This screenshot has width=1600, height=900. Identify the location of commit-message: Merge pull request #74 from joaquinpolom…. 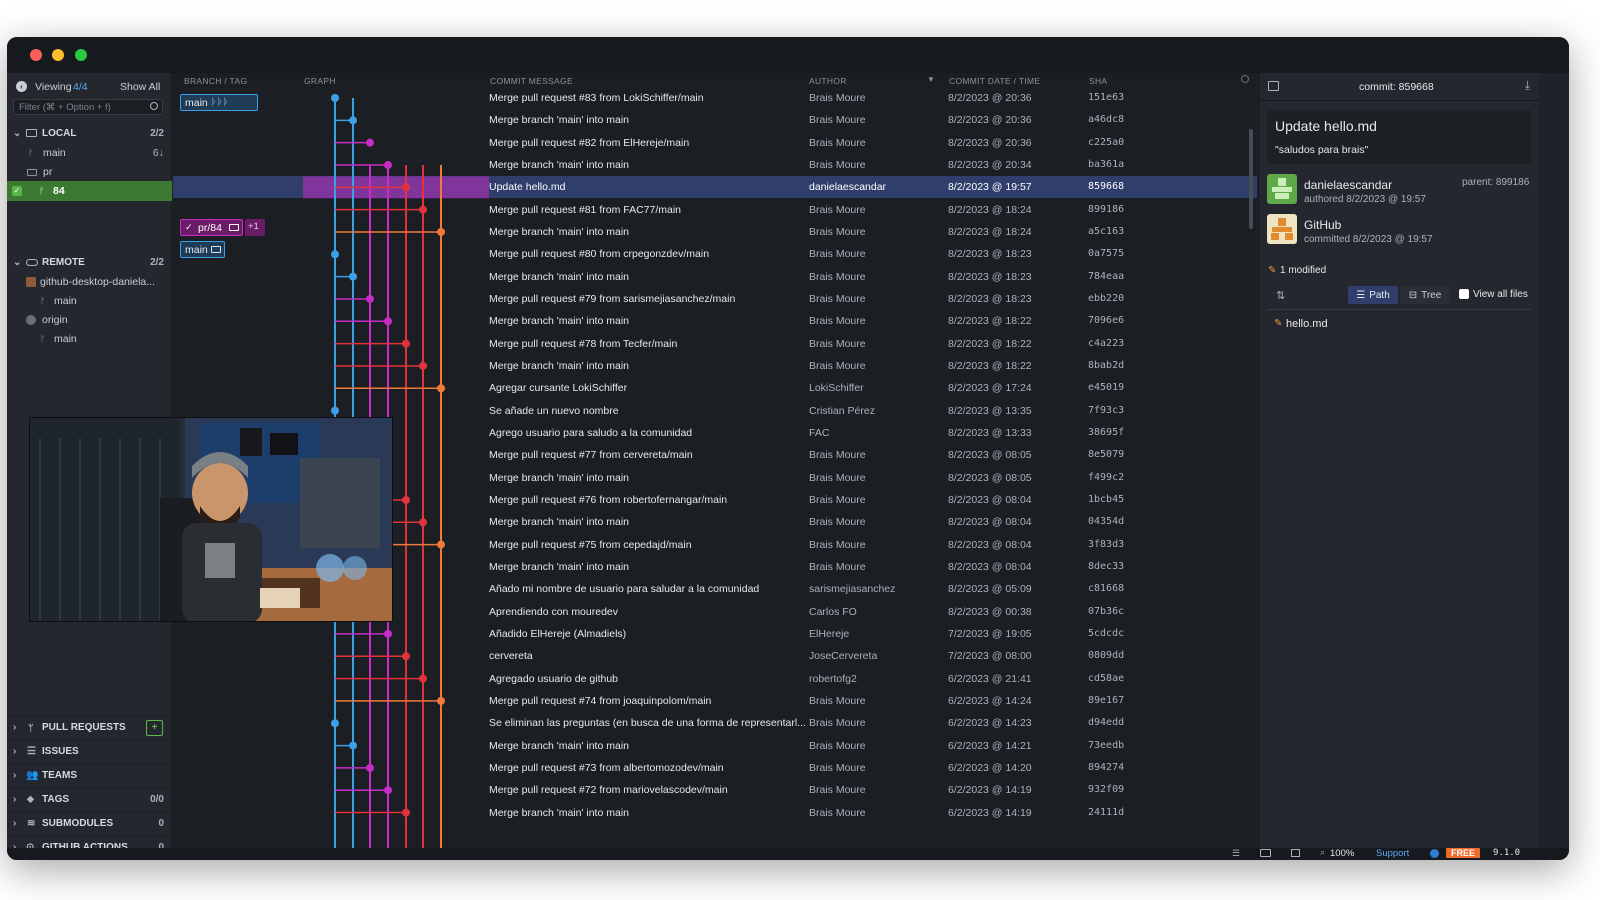
(600, 700).